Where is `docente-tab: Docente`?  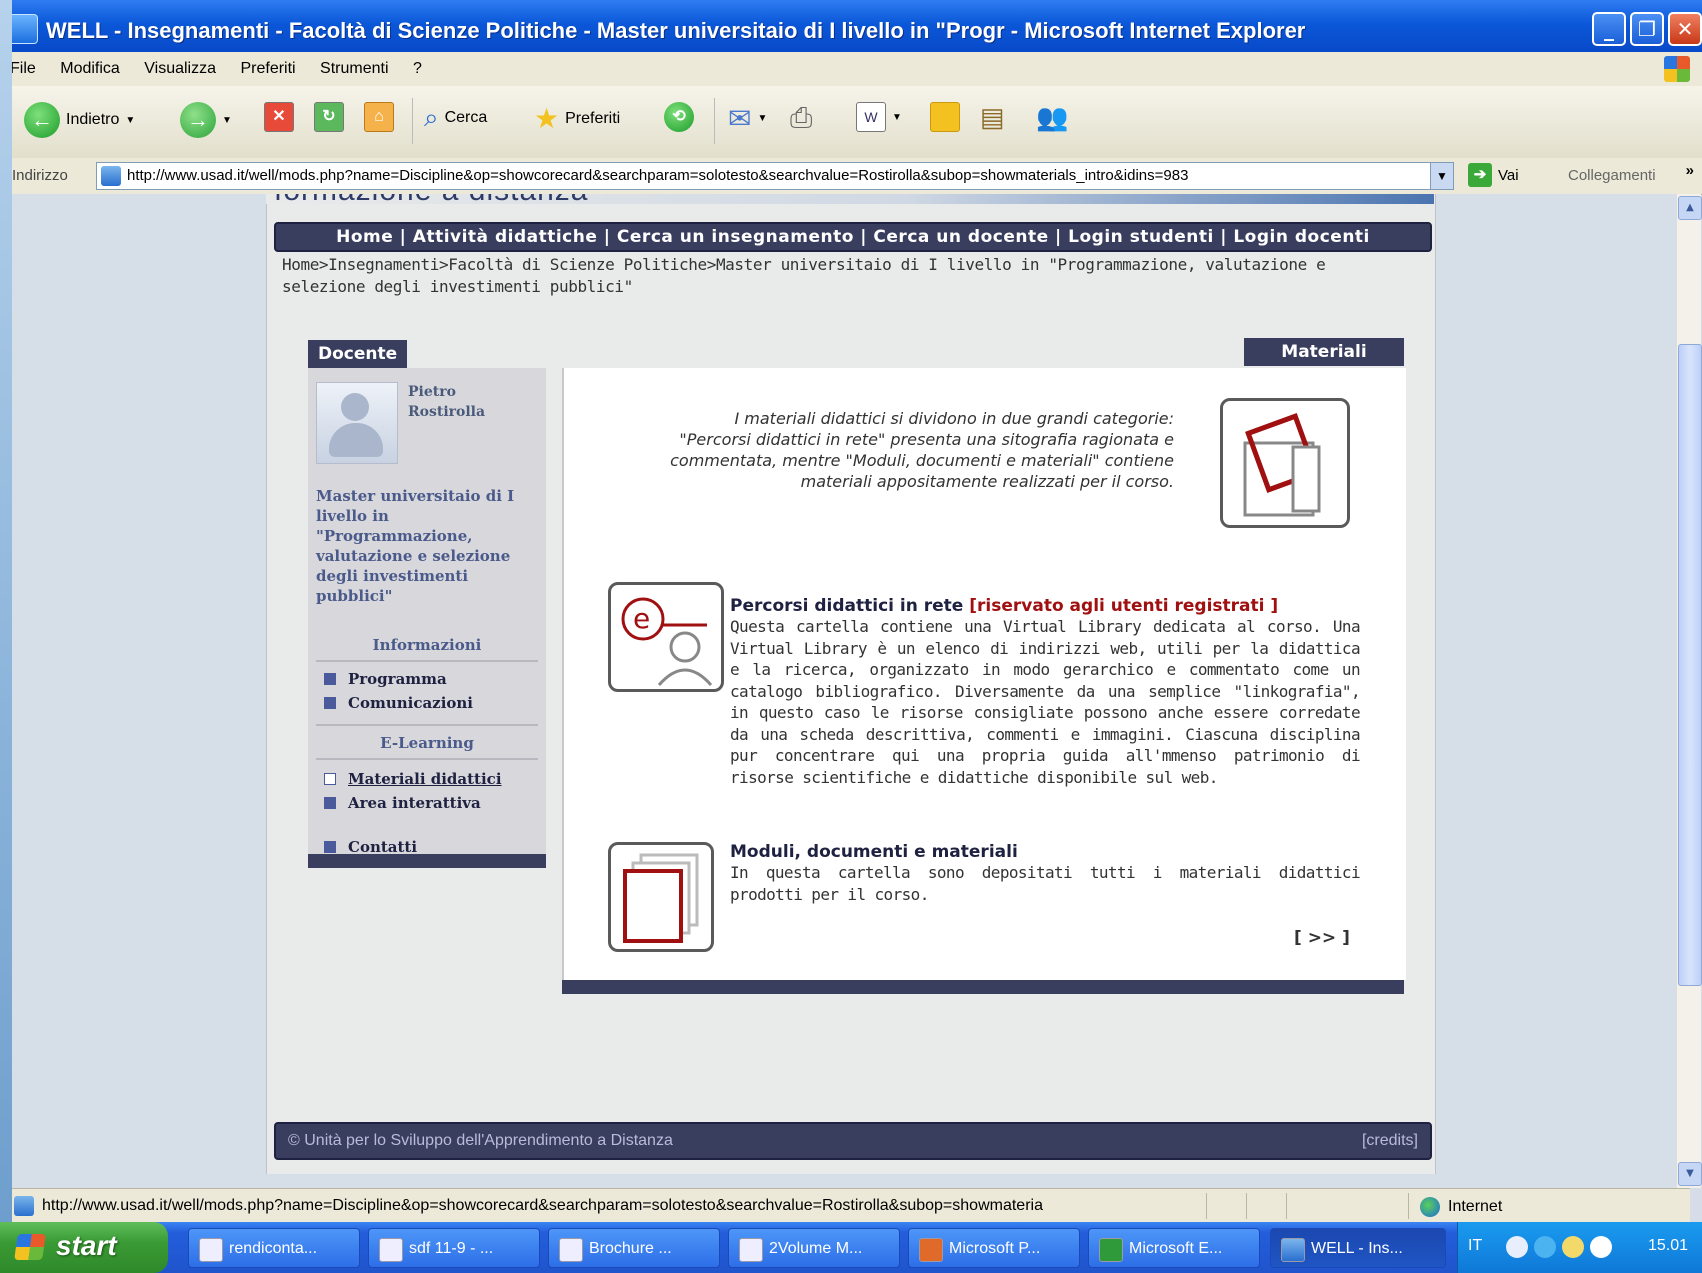
docente-tab: Docente is located at coordinates (358, 354).